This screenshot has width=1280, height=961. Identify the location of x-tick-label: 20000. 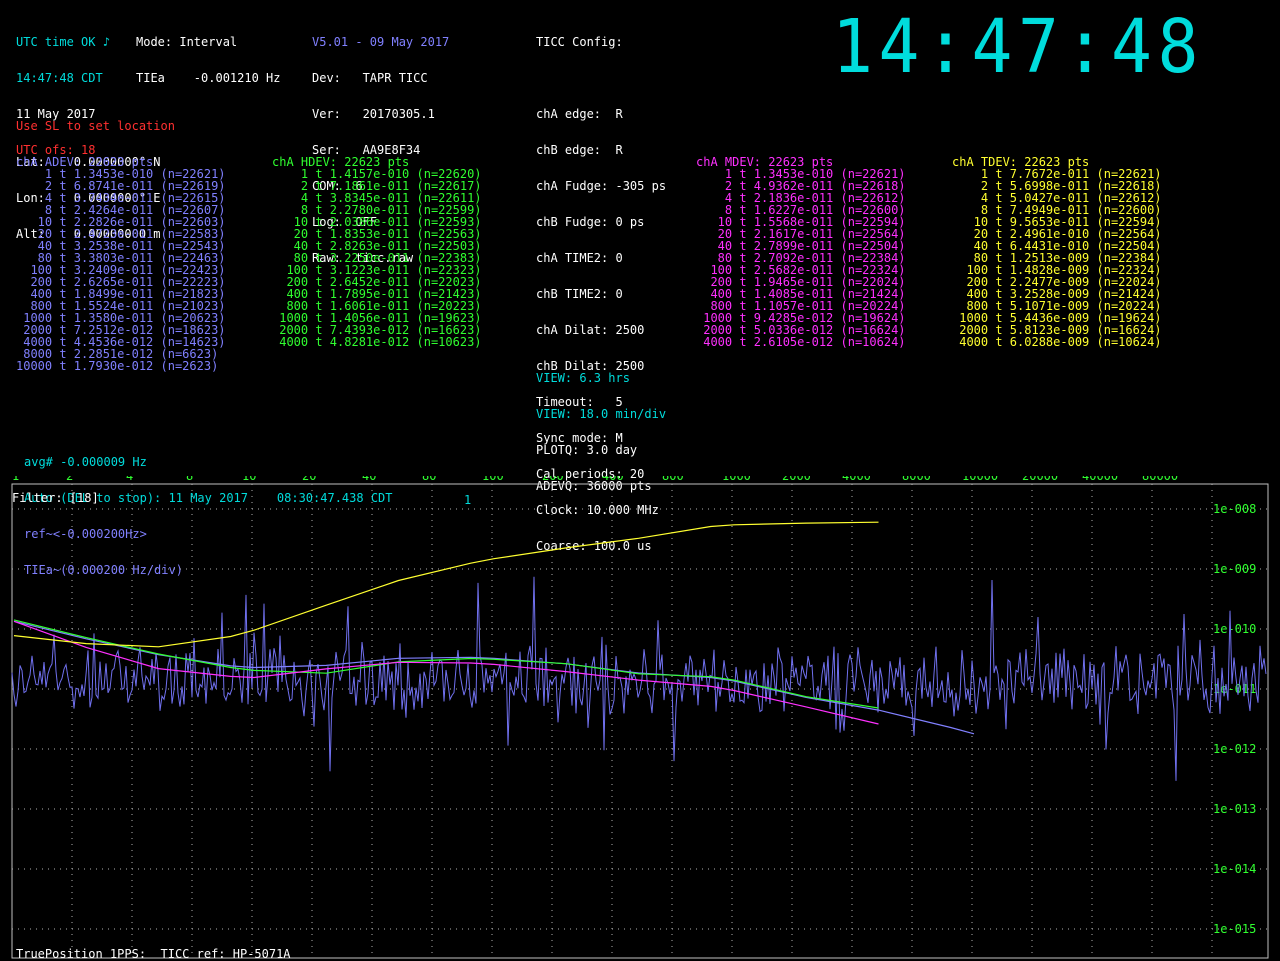
(1040, 479).